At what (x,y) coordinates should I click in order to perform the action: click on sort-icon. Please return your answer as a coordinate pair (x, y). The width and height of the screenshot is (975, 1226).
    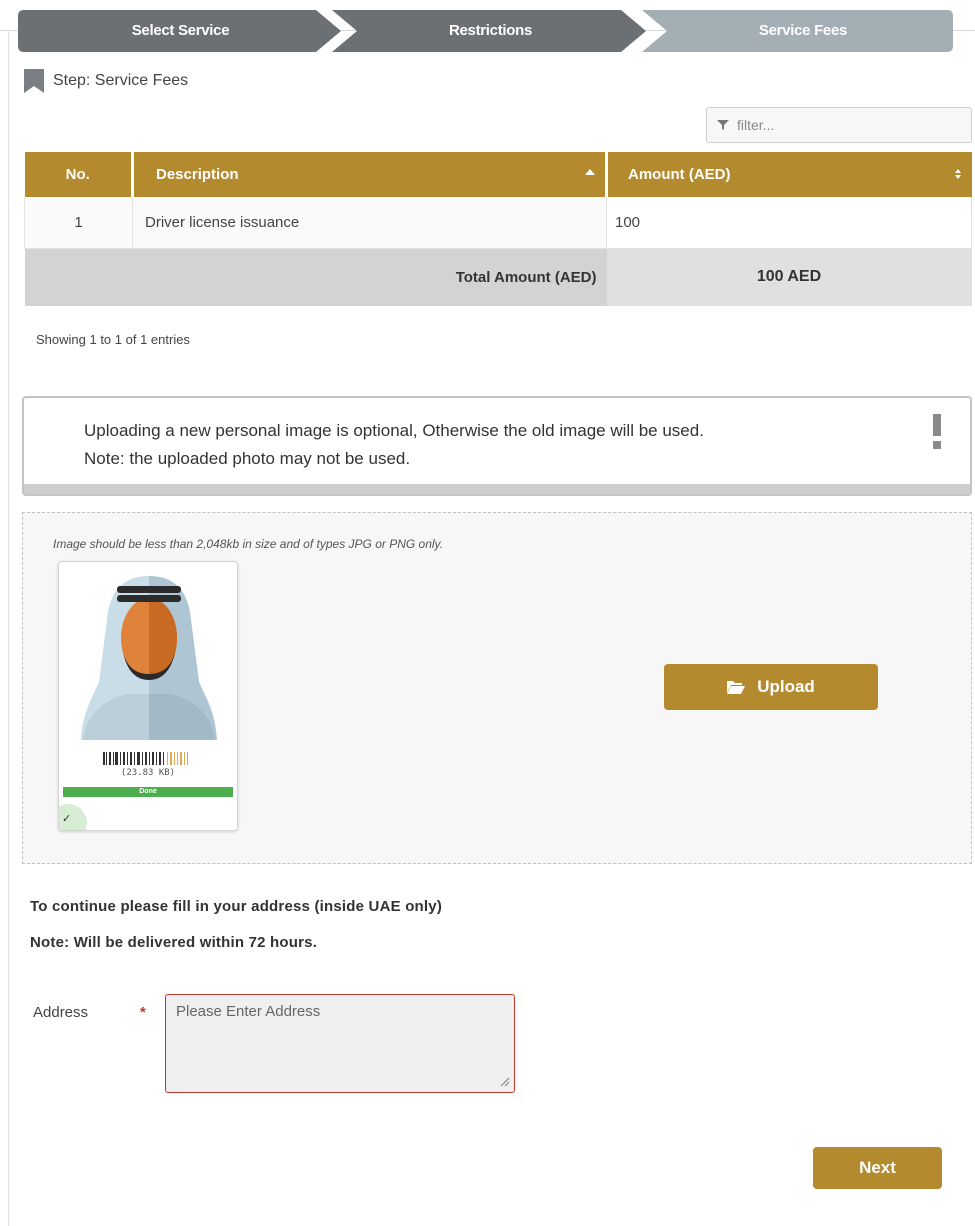
    Looking at the image, I should click on (957, 174).